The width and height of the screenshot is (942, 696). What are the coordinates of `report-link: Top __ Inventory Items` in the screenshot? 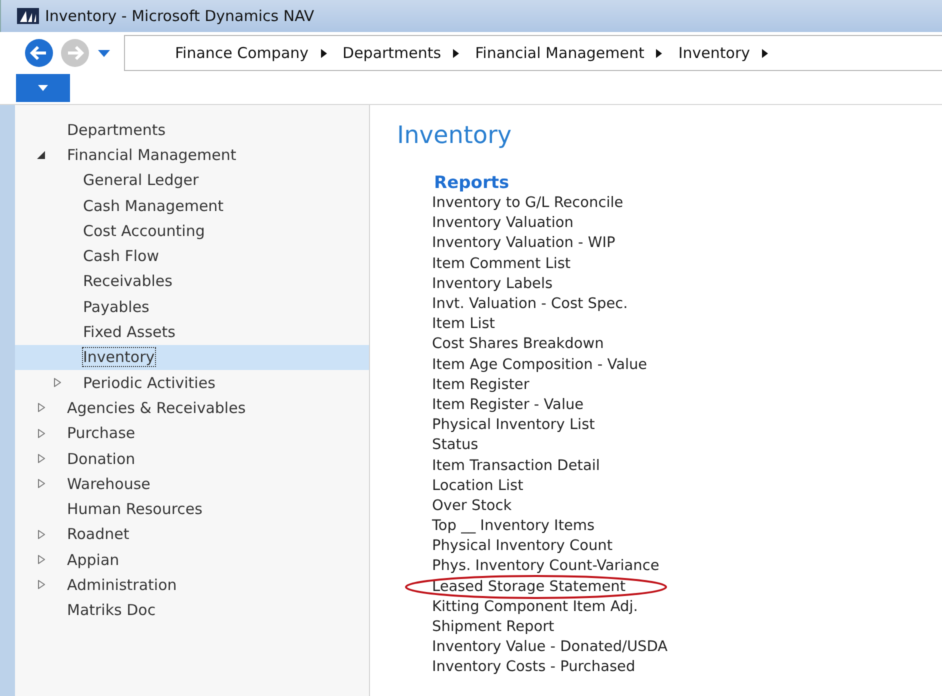 It's located at (513, 526).